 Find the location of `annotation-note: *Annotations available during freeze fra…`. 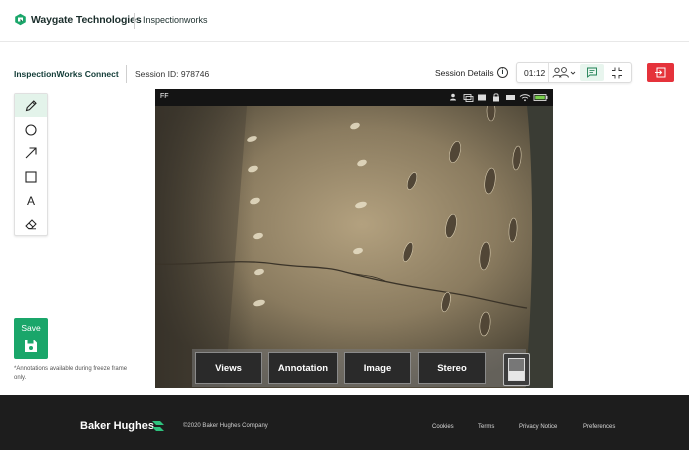

annotation-note: *Annotations available during freeze fra… is located at coordinates (71, 373).